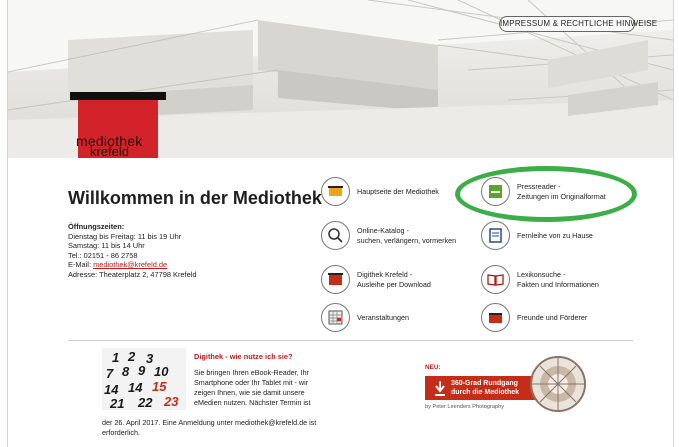  Describe the element at coordinates (495, 235) in the screenshot. I see `book-pages-icon` at that location.